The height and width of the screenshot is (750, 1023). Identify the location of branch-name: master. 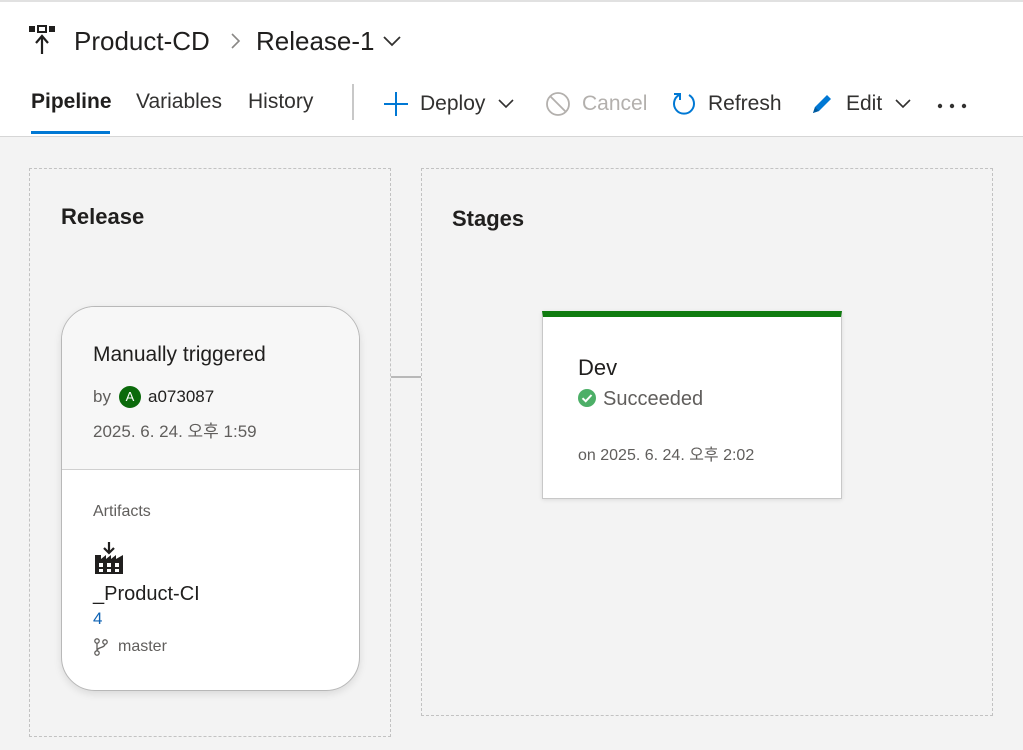
(142, 646).